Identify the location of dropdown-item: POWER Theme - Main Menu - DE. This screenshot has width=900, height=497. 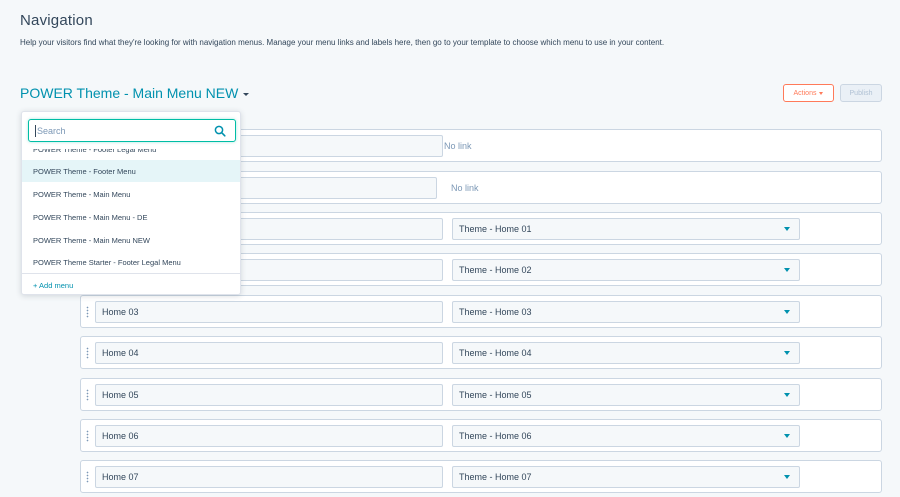
(131, 217).